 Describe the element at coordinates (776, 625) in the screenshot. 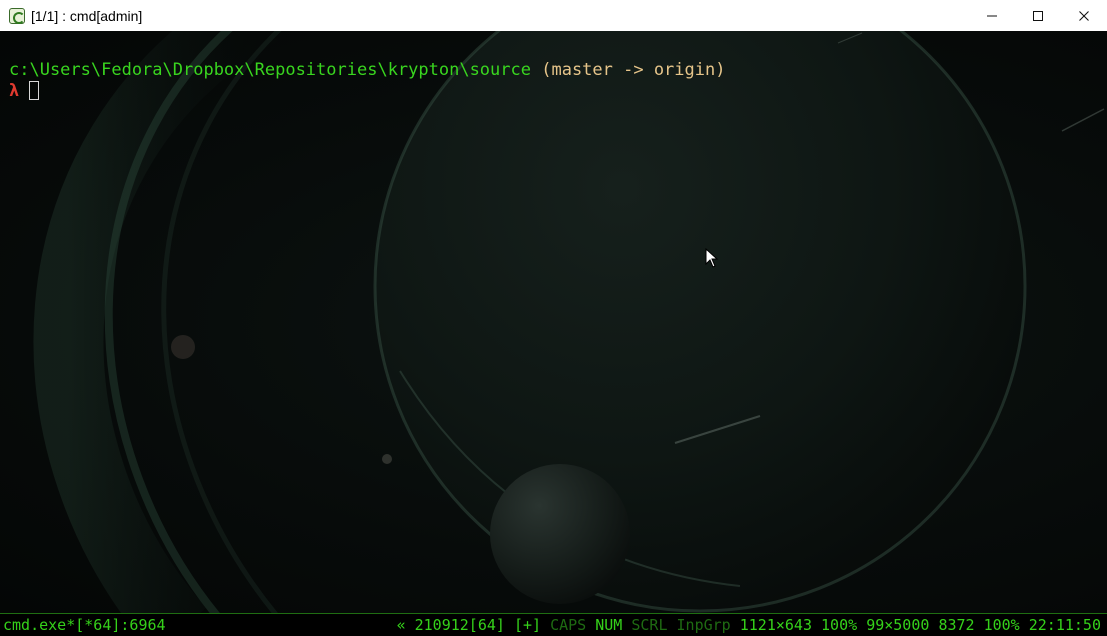

I see `status-window-size: 1121×643` at that location.